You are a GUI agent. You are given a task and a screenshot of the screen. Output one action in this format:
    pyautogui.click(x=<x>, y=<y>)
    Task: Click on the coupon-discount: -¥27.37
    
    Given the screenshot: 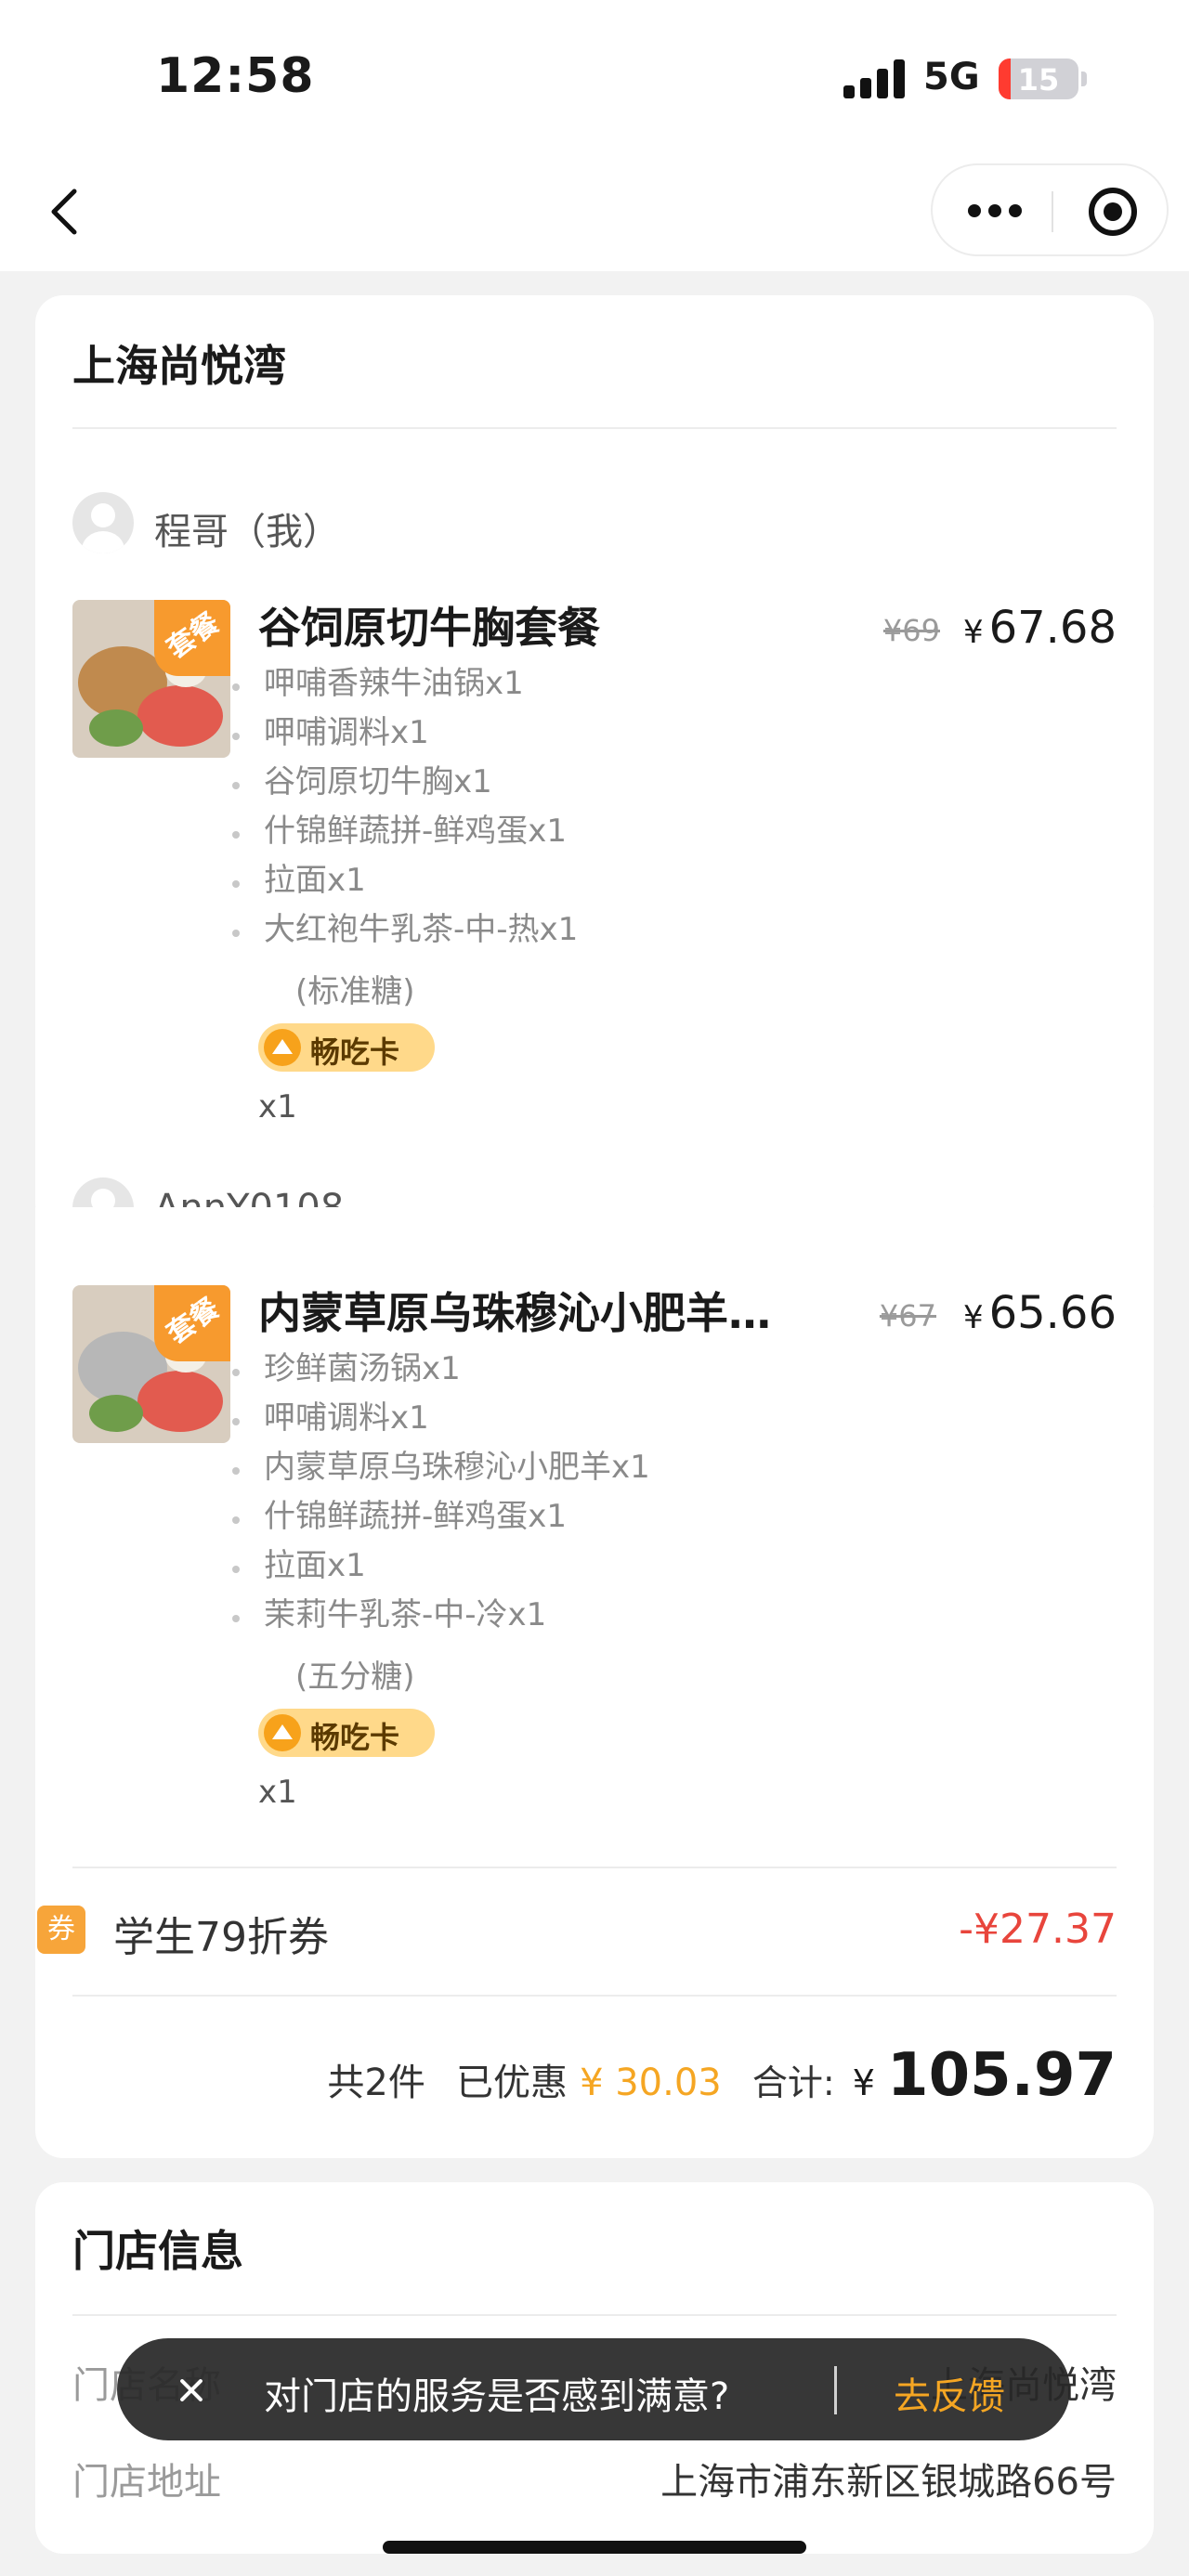 What is the action you would take?
    pyautogui.click(x=1038, y=1929)
    